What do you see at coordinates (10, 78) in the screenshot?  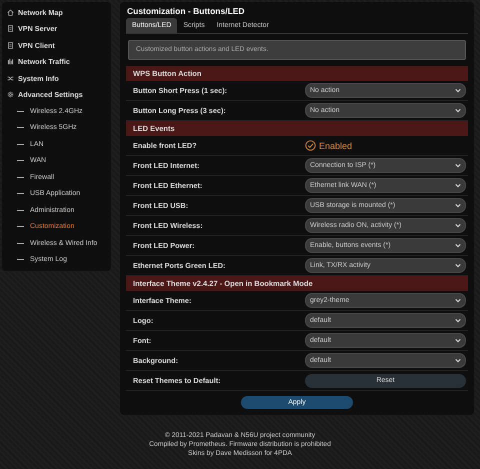 I see `shuffle-icon` at bounding box center [10, 78].